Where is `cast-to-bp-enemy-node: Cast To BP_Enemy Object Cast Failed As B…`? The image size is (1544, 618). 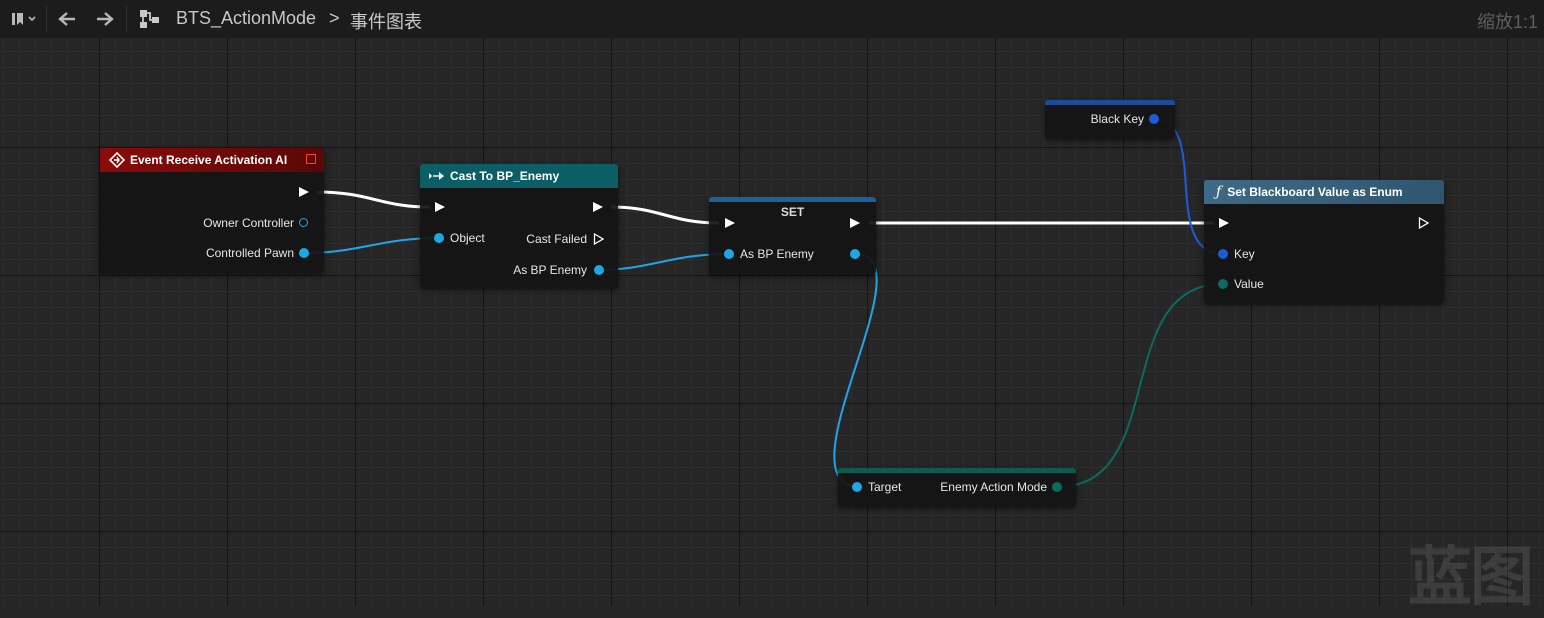 cast-to-bp-enemy-node: Cast To BP_Enemy Object Cast Failed As B… is located at coordinates (519, 226).